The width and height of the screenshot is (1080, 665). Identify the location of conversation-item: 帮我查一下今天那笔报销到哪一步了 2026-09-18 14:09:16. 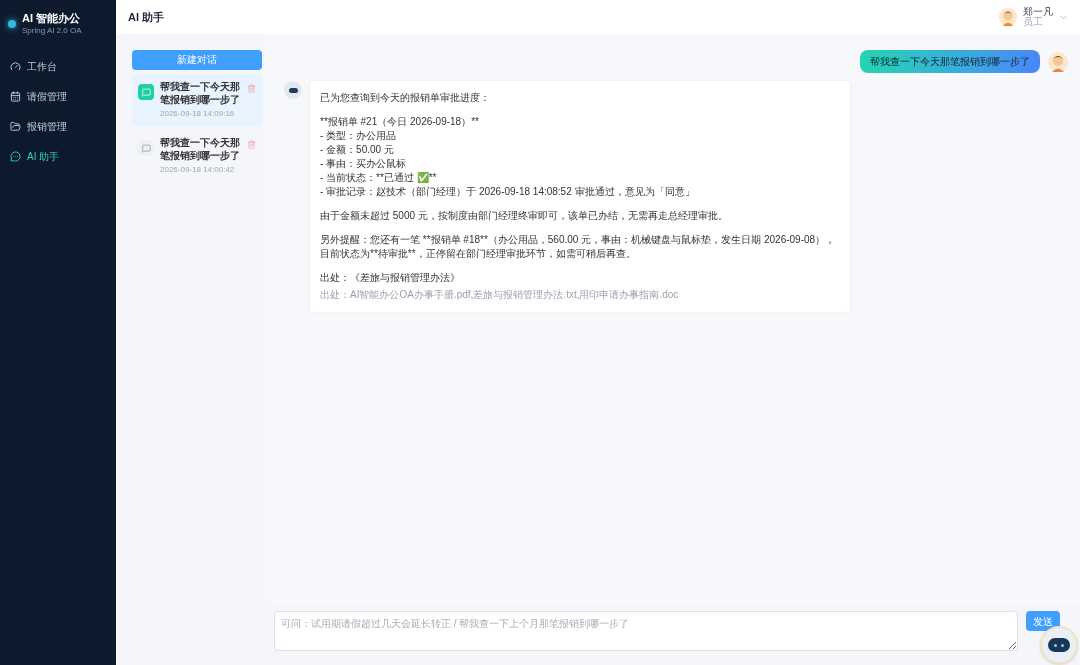
(197, 100).